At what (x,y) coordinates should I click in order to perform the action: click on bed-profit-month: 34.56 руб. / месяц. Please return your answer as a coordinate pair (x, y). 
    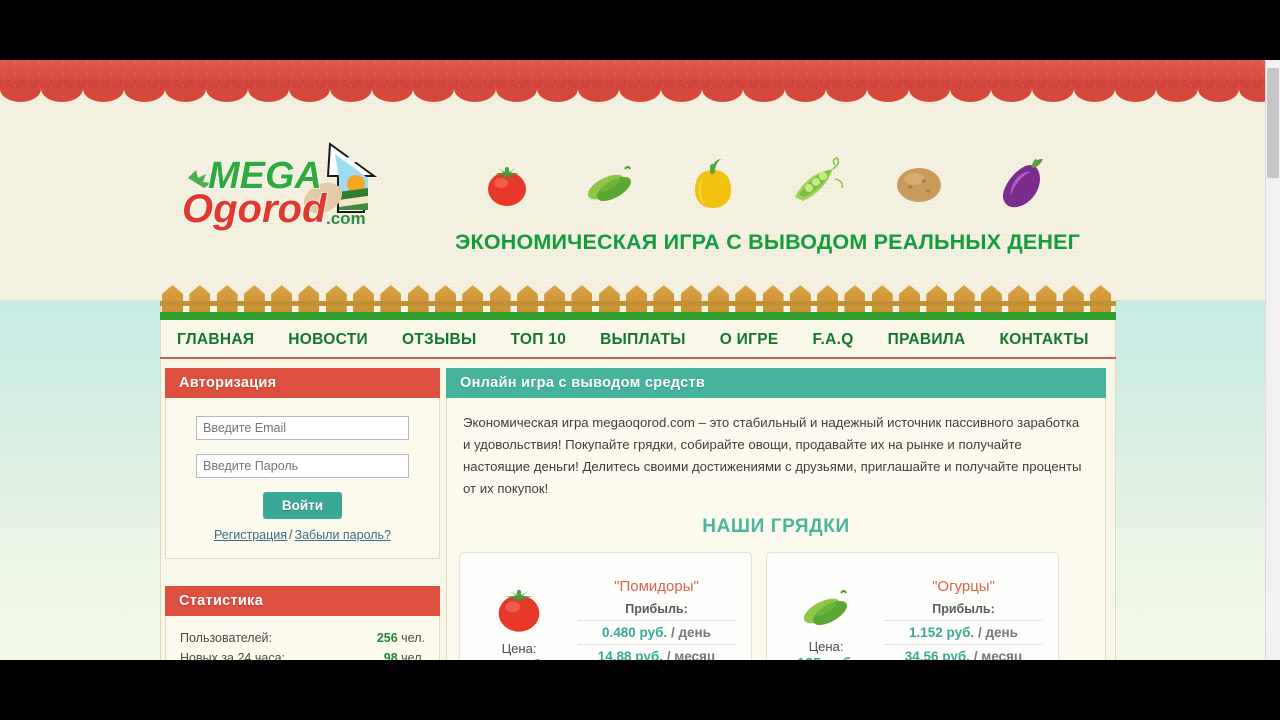
    Looking at the image, I should click on (963, 654).